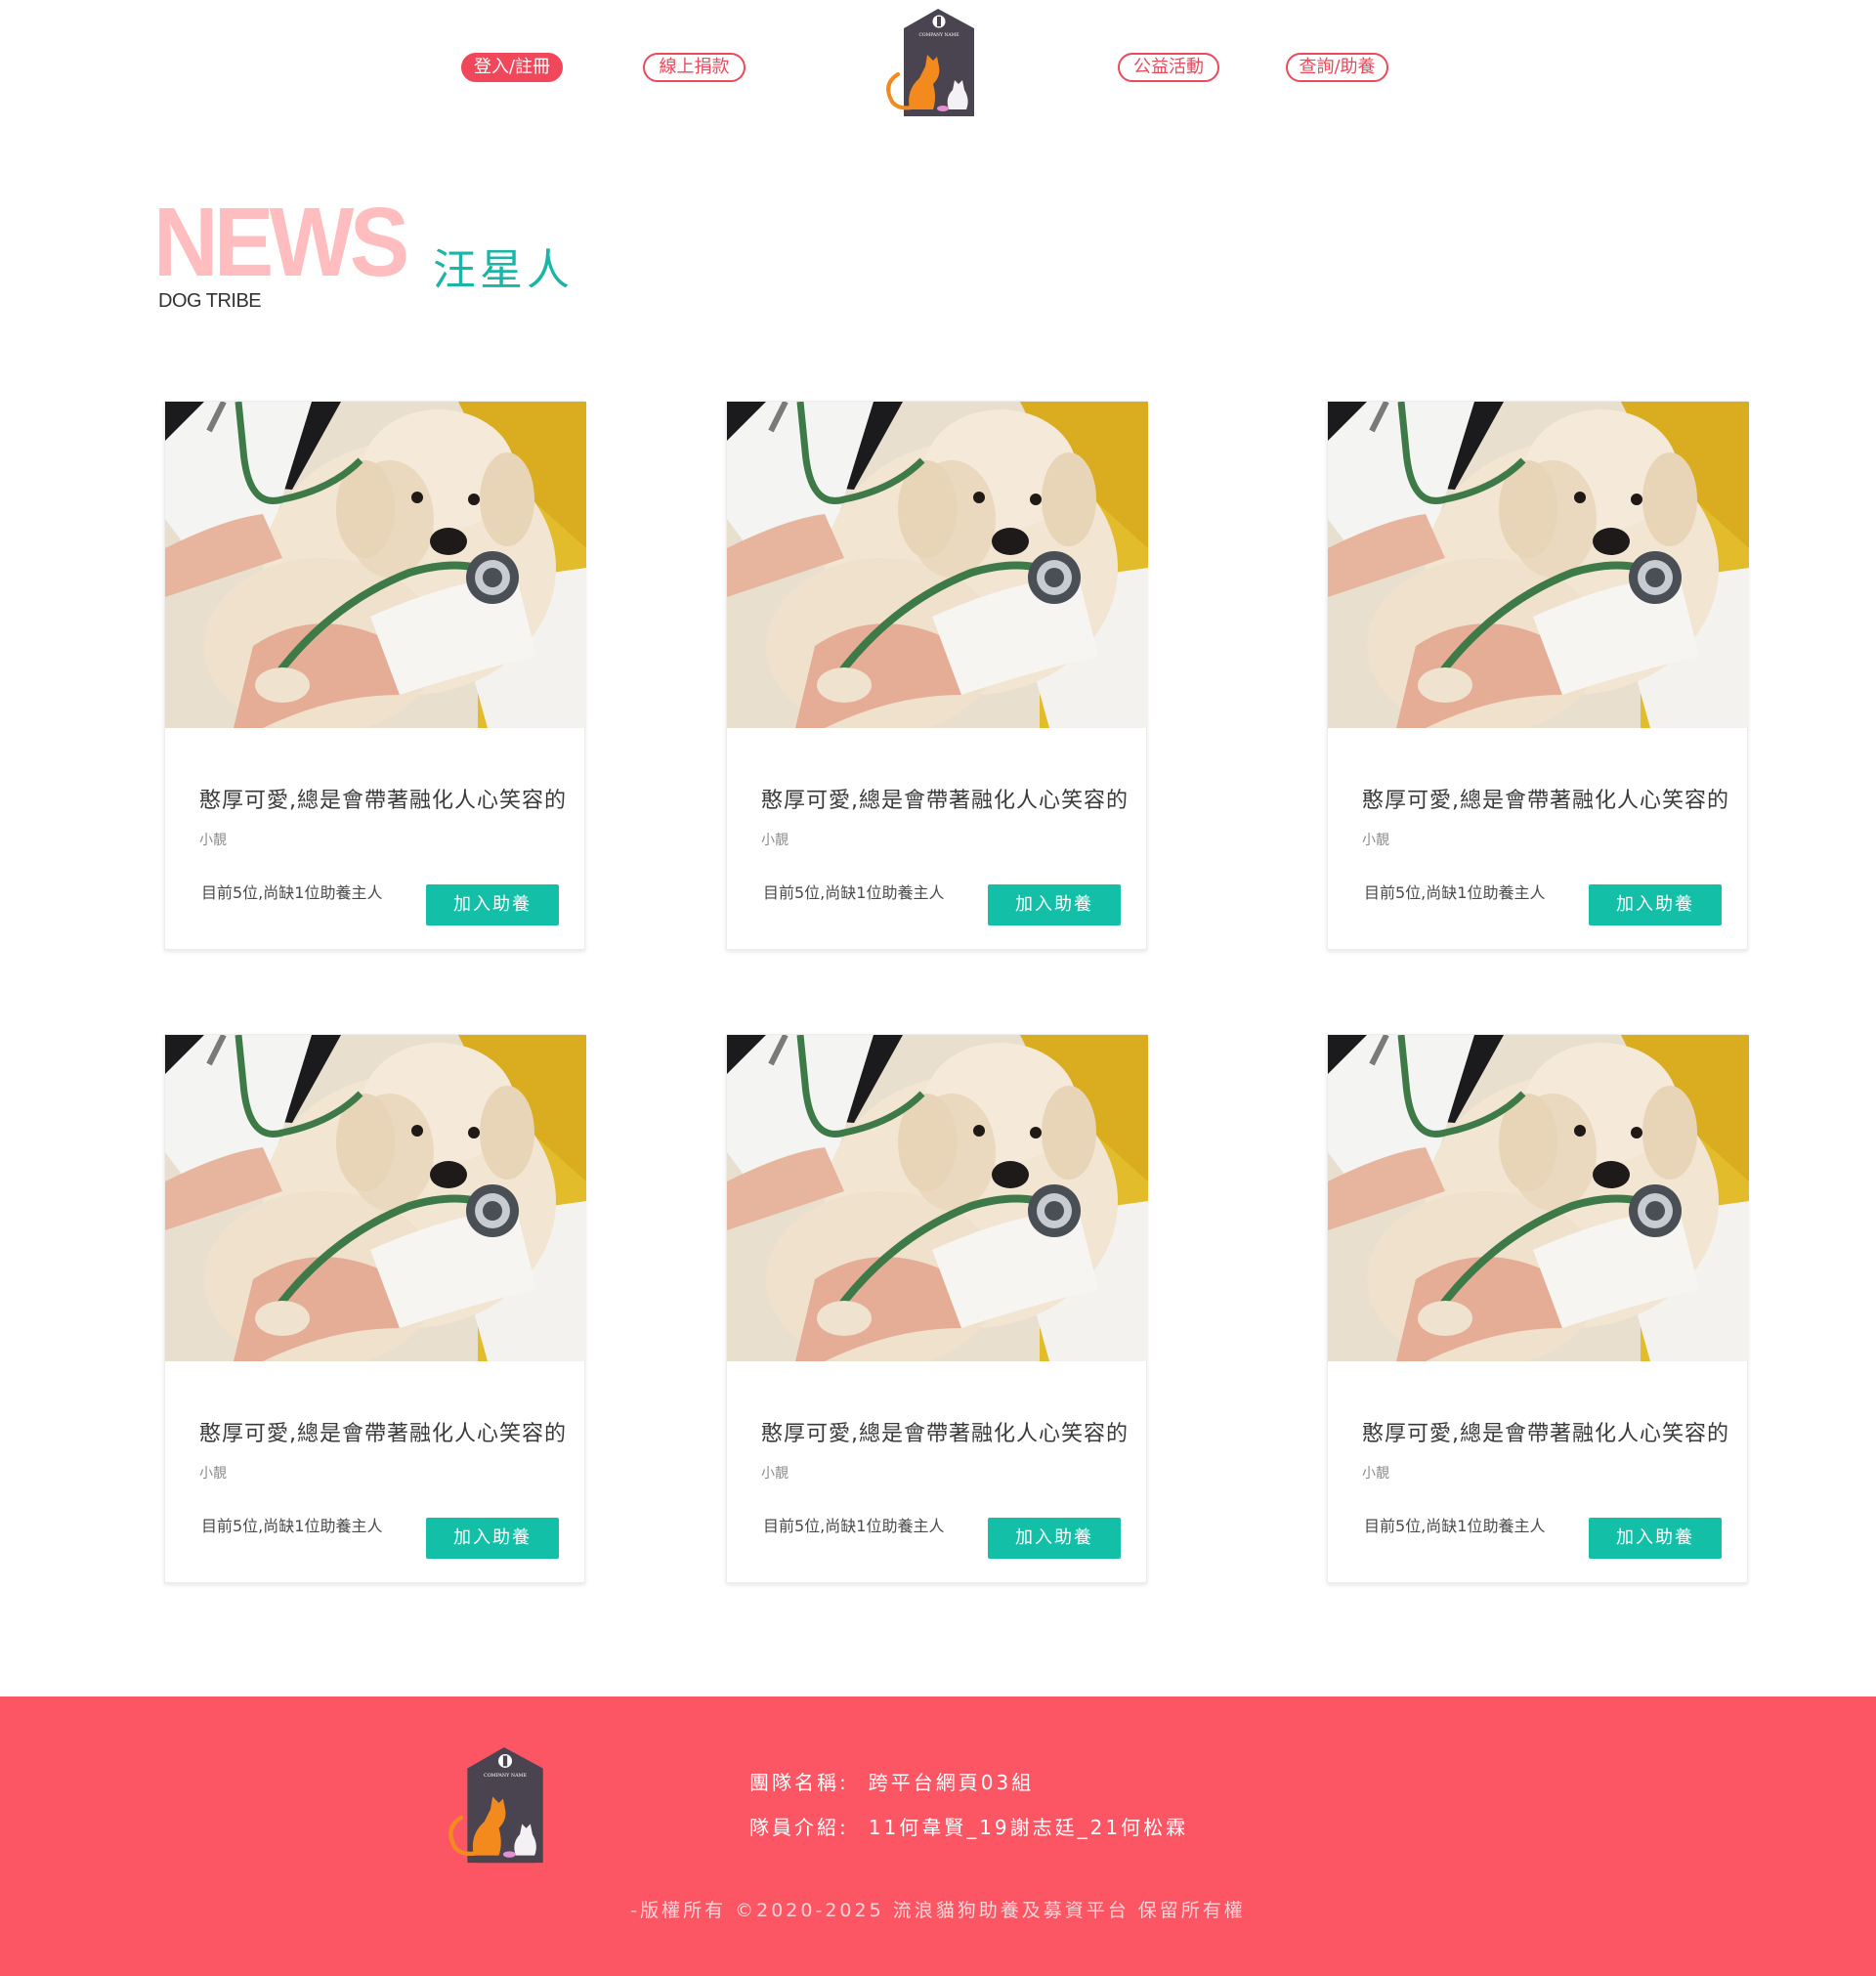  Describe the element at coordinates (505, 1804) in the screenshot. I see `footer-logo: COMPANY NAME` at that location.